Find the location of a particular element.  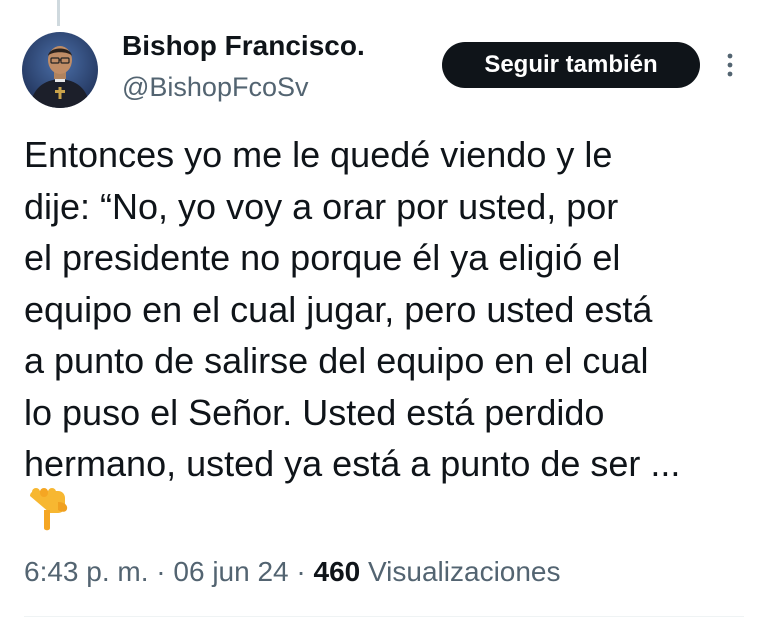

divider is located at coordinates (384, 616).